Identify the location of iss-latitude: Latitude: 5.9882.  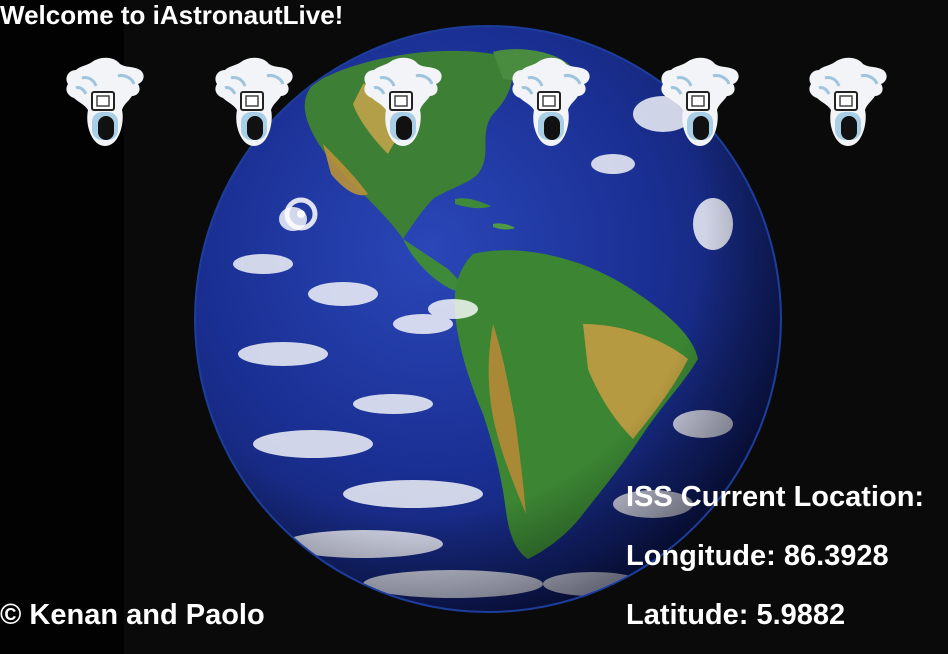
(736, 615).